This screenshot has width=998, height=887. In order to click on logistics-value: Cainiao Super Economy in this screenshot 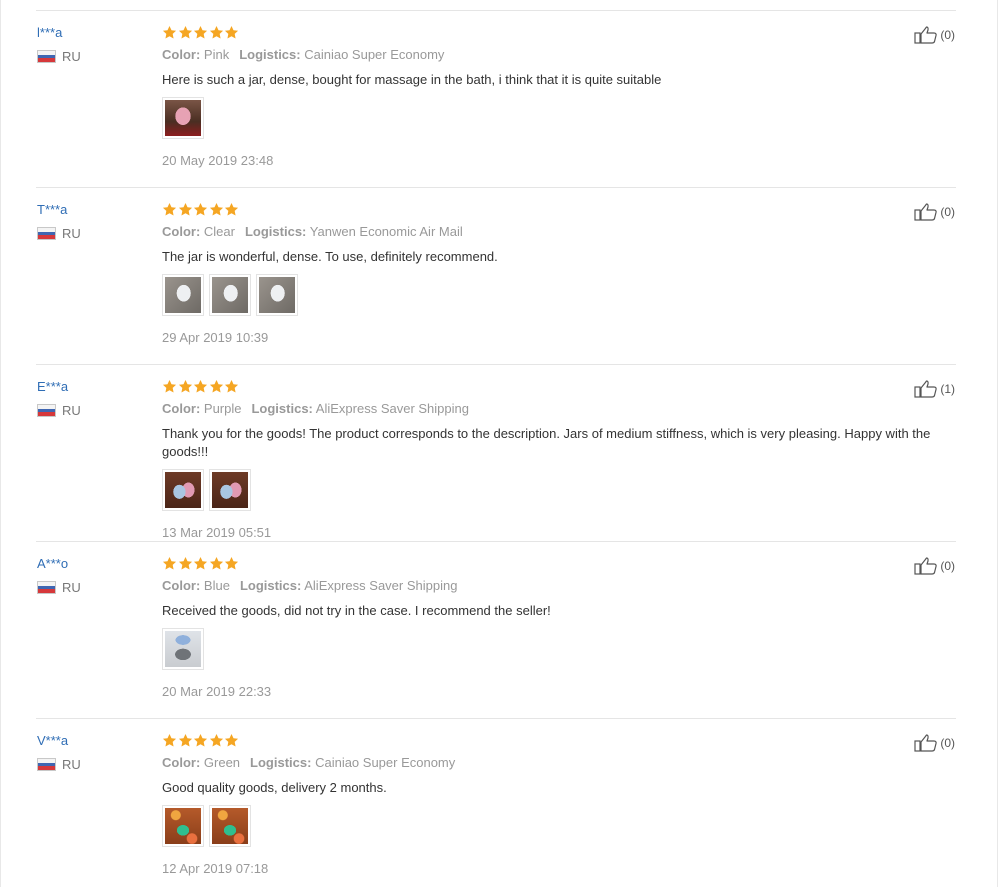, I will do `click(374, 54)`.